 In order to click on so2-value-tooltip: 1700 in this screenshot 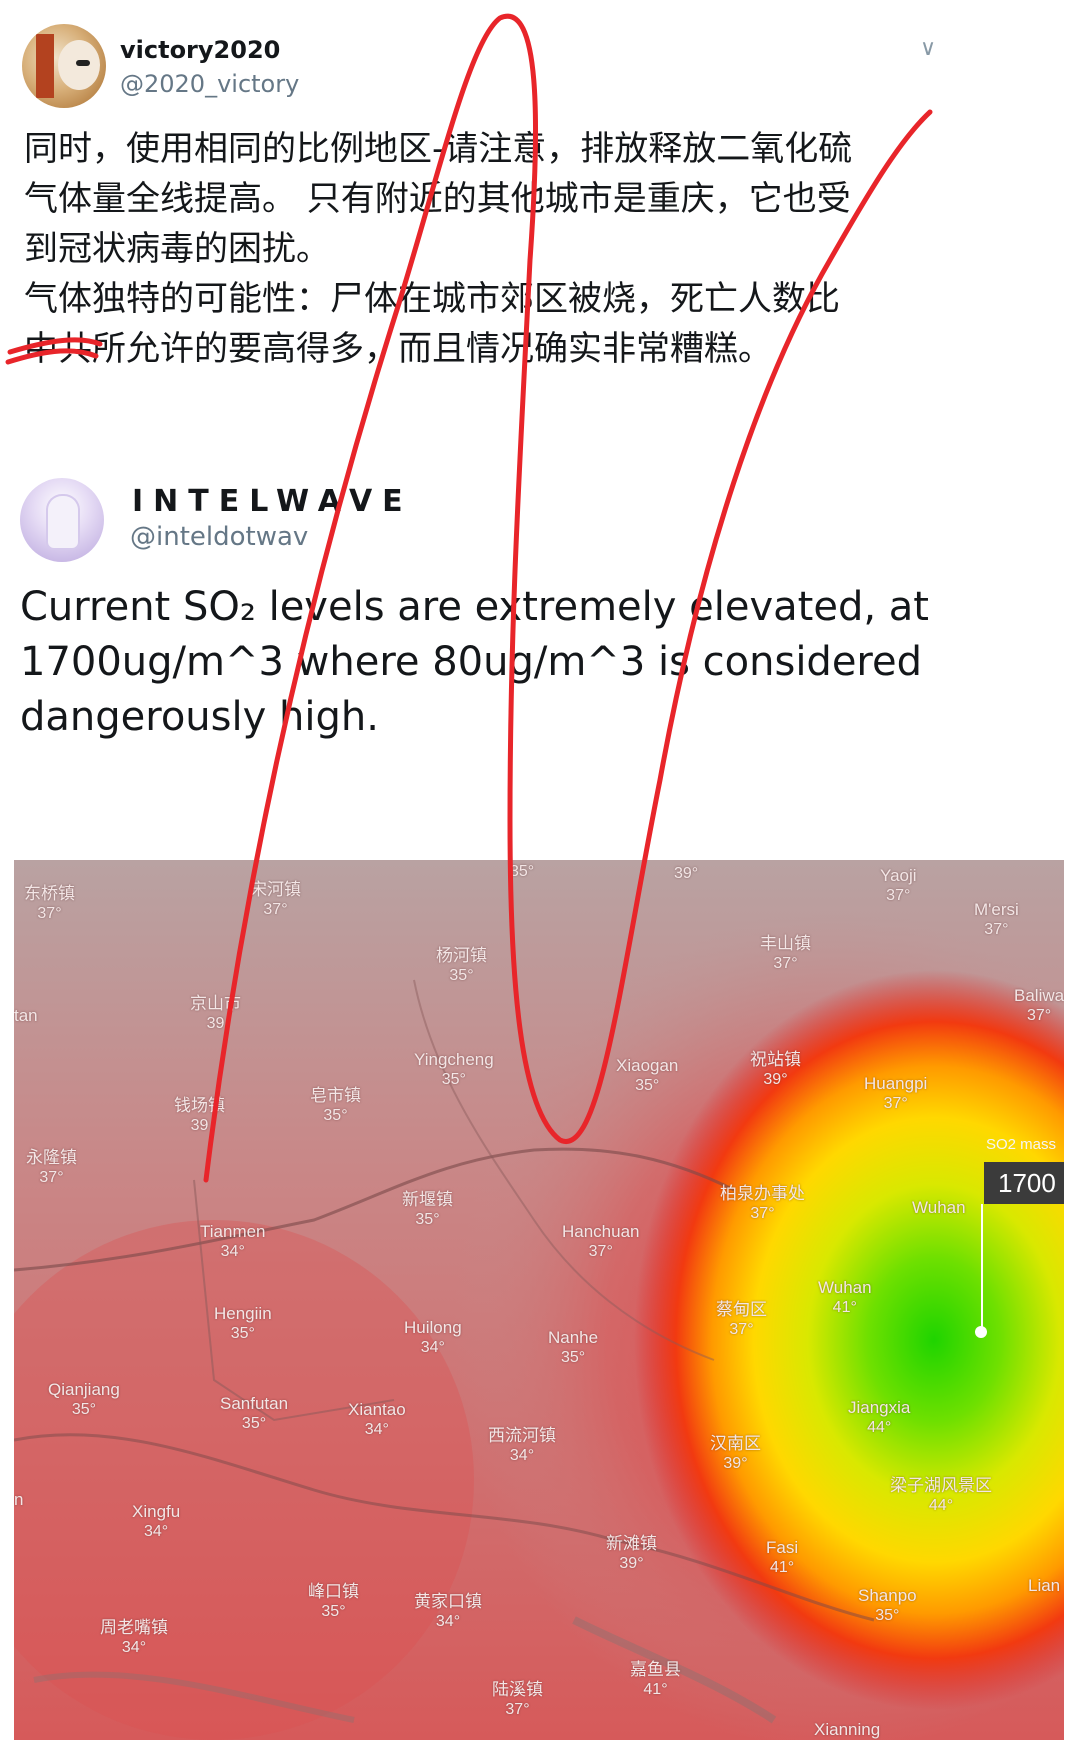, I will do `click(1024, 1183)`.